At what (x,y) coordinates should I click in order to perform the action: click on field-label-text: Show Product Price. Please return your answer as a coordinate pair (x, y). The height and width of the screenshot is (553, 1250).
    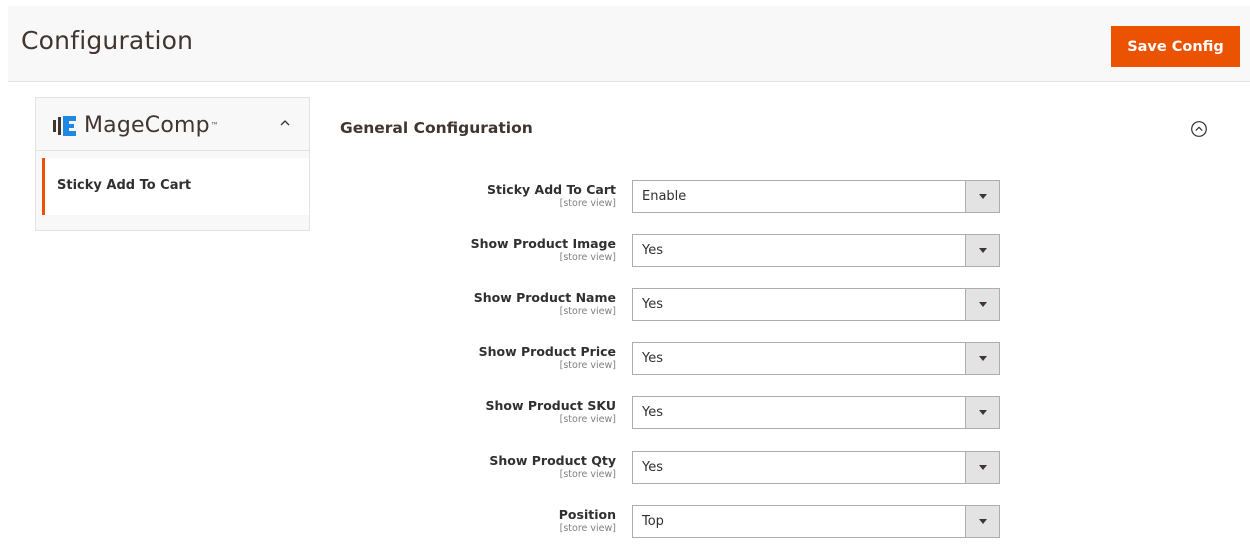
    Looking at the image, I should click on (547, 351).